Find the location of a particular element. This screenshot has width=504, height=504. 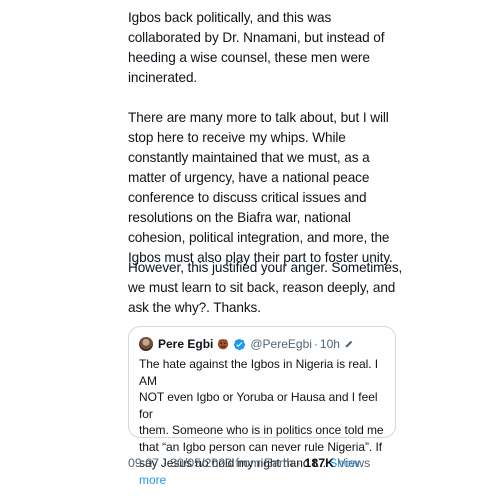

verified-badge-icon is located at coordinates (240, 344).